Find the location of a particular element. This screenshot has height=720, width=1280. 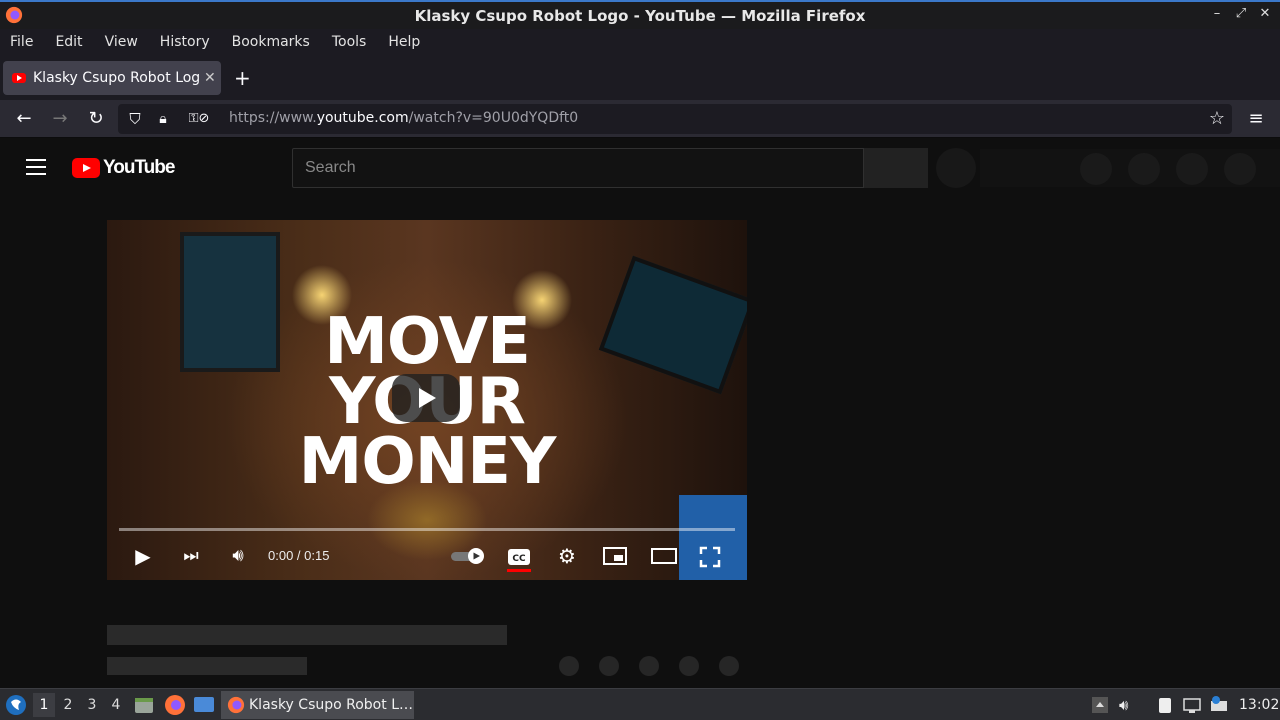

voice-search-button is located at coordinates (956, 168).